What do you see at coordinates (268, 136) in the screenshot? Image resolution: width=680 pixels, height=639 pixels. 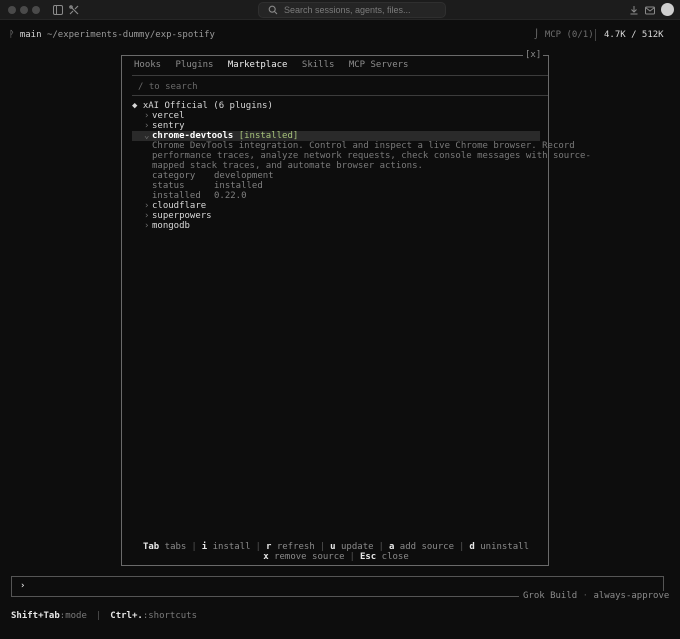 I see `installed-badge: [installed]` at bounding box center [268, 136].